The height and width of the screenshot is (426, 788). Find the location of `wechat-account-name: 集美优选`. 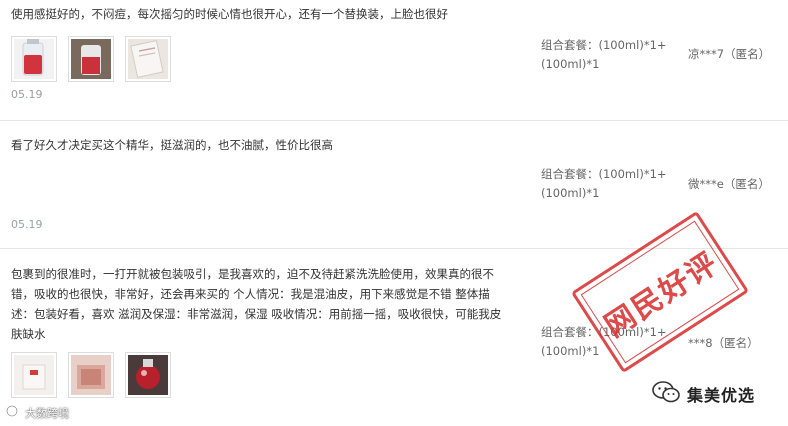

wechat-account-name: 集美优选 is located at coordinates (721, 395).